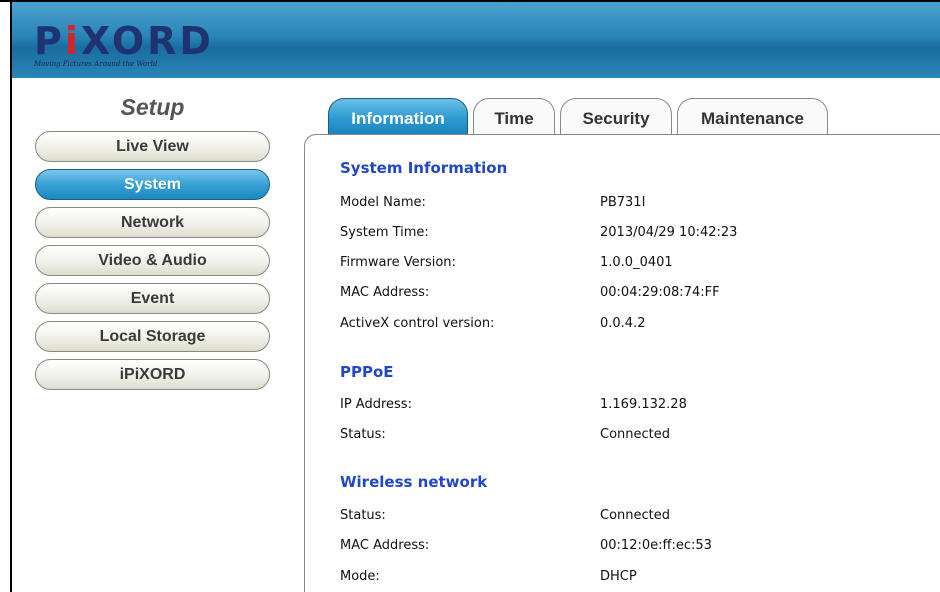  I want to click on wireless-mac-address-value: 00:12:0e:ff:ec:53, so click(656, 545).